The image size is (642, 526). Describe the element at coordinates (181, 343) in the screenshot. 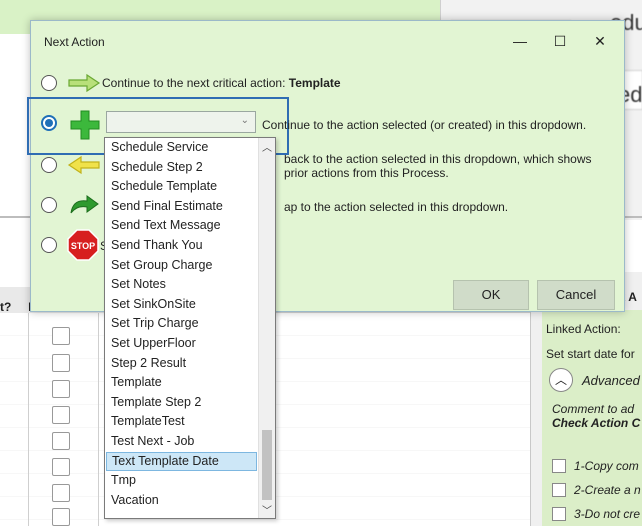

I see `list-item: Set UpperFloor` at that location.